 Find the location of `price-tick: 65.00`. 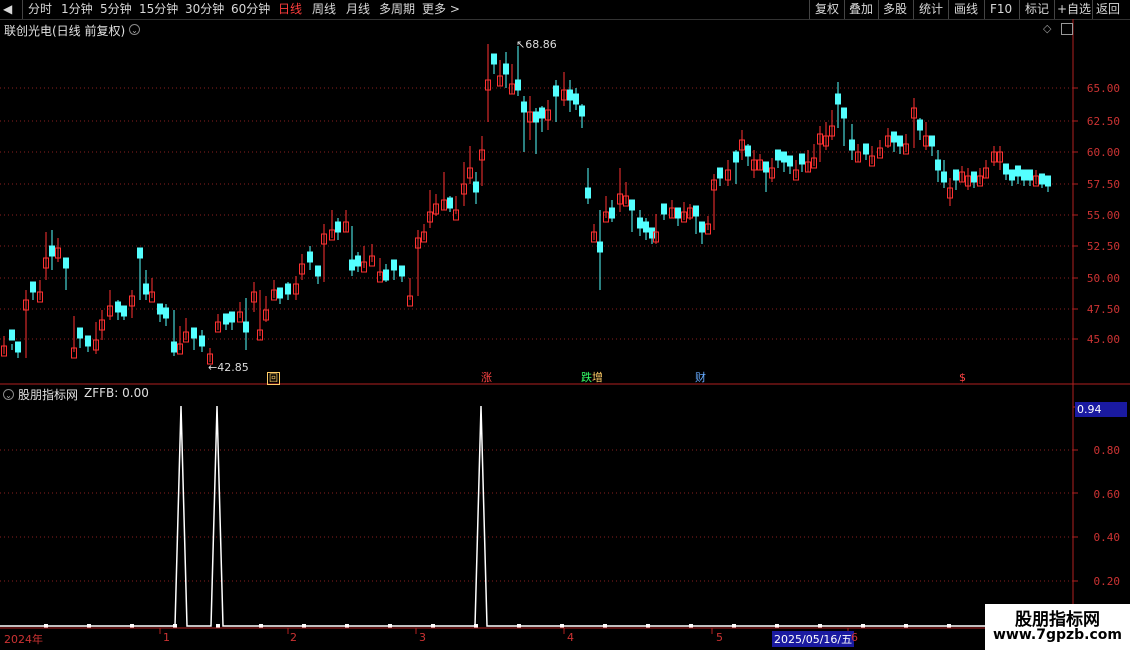

price-tick: 65.00 is located at coordinates (1103, 88).